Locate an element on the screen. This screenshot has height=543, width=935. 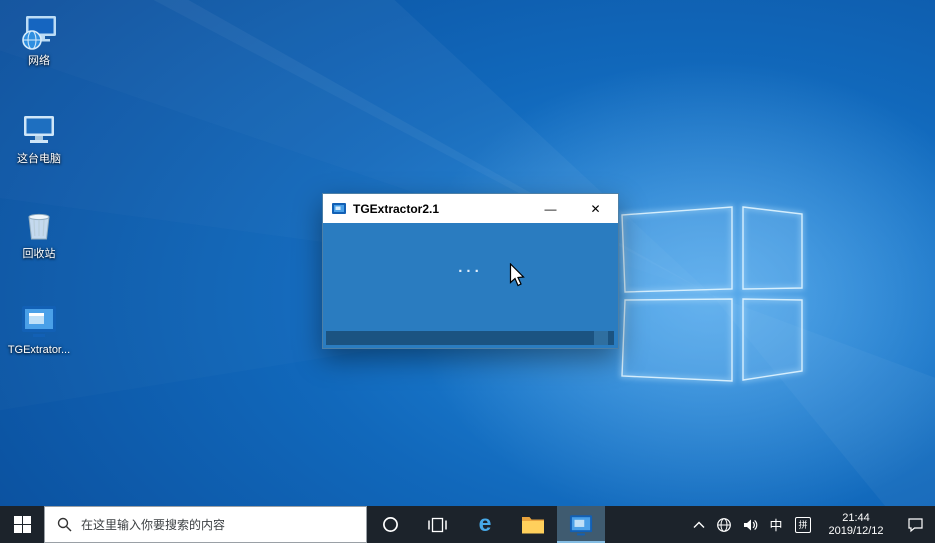
notification-bubble-icon is located at coordinates (915, 524).